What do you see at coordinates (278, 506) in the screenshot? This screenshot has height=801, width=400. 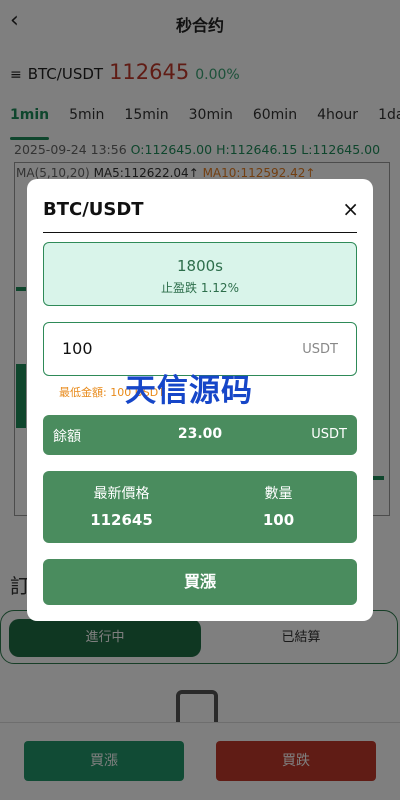 I see `quantity-col: 數量 100` at bounding box center [278, 506].